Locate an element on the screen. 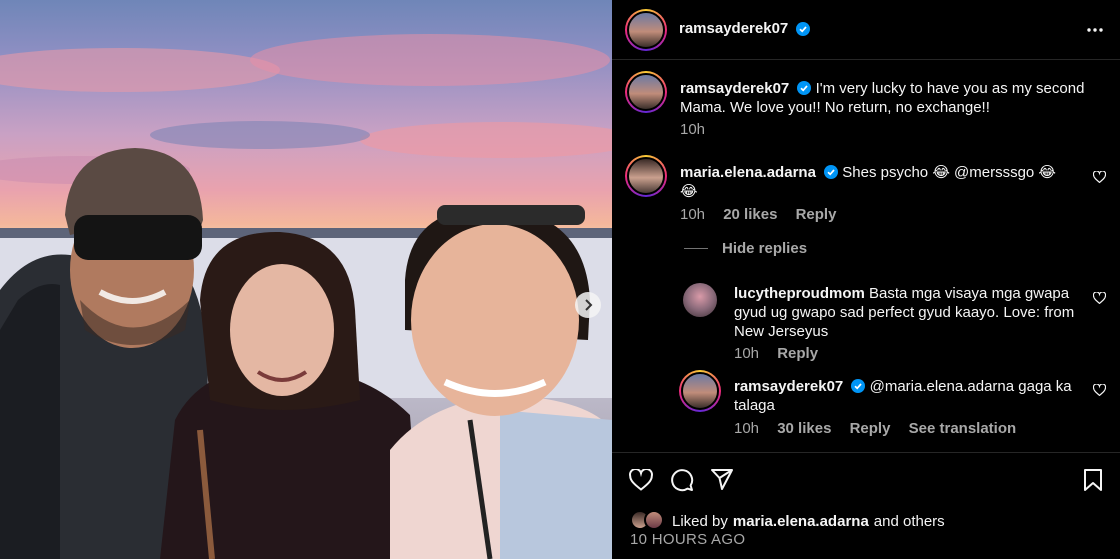  see-translation-button: See translation is located at coordinates (963, 428).